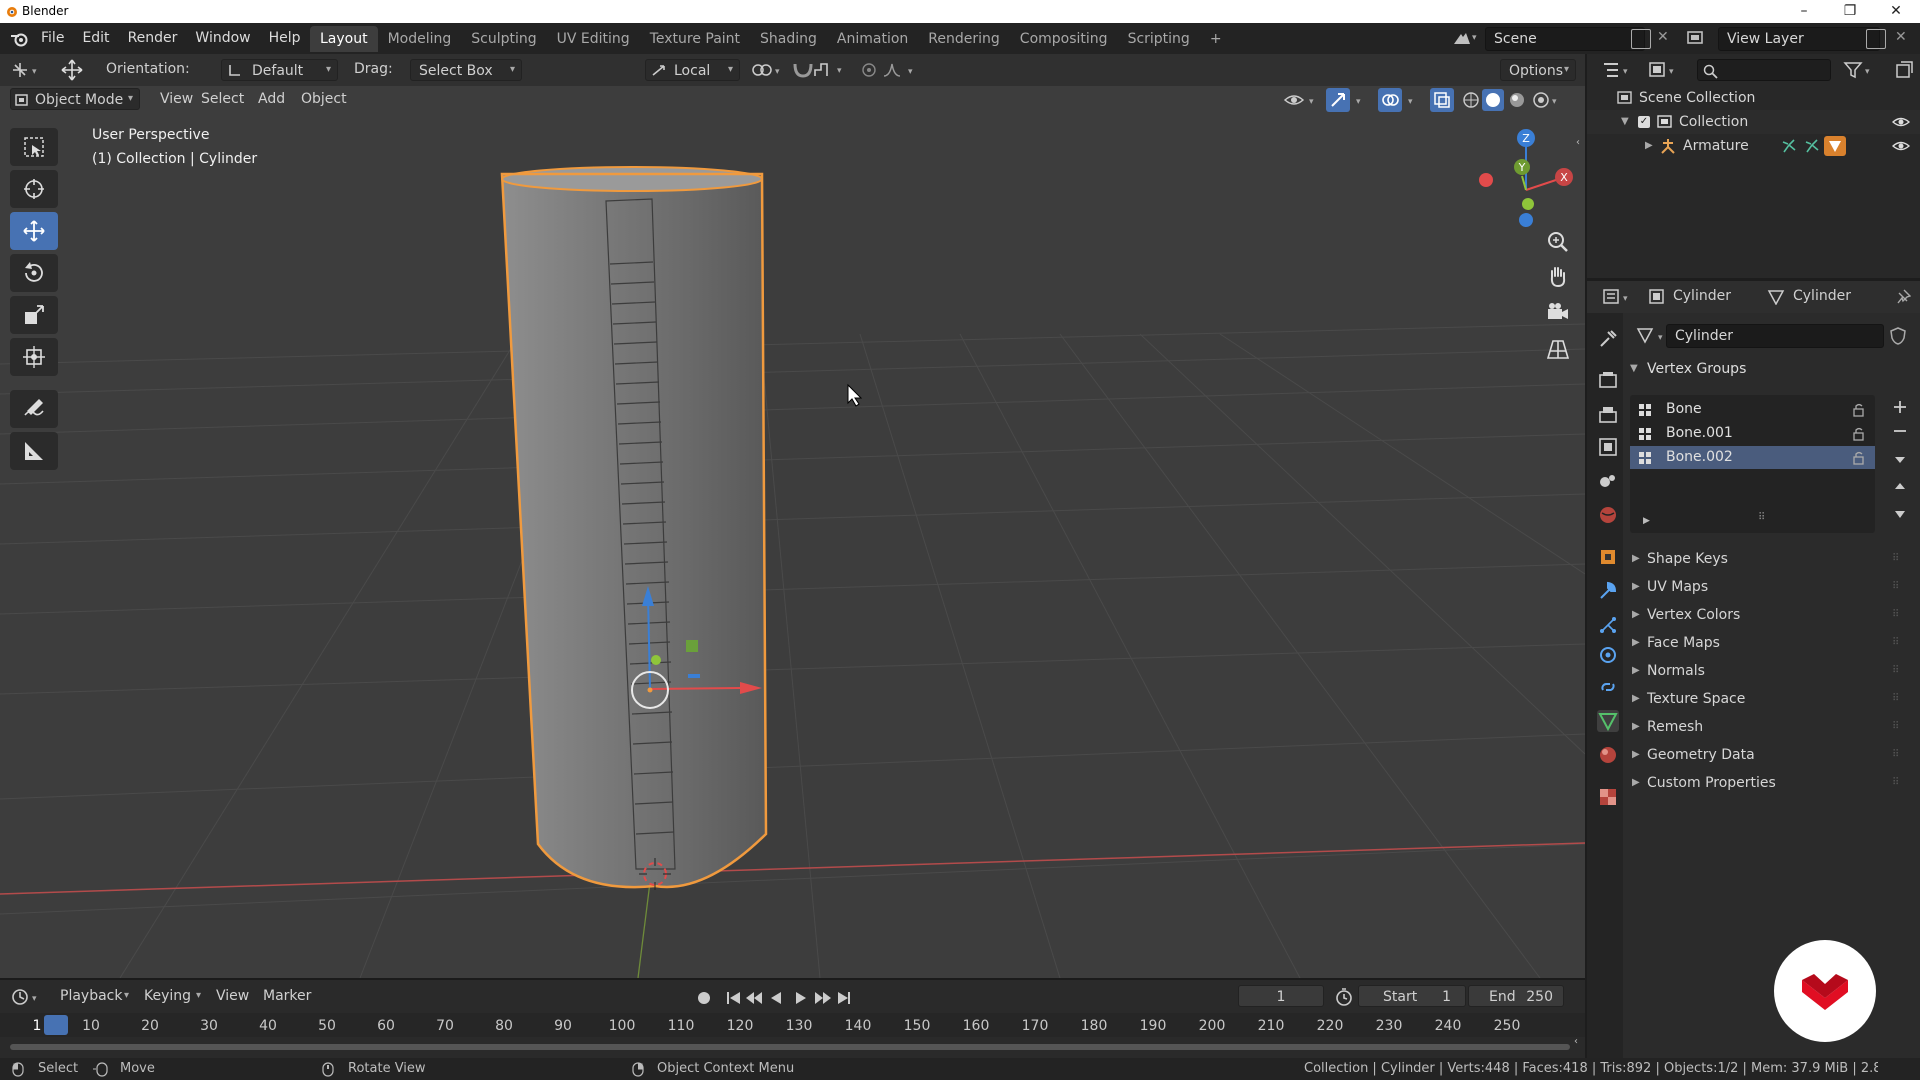 This screenshot has height=1080, width=1920. What do you see at coordinates (830, 70) in the screenshot?
I see `snap-increment-icon: ▾` at bounding box center [830, 70].